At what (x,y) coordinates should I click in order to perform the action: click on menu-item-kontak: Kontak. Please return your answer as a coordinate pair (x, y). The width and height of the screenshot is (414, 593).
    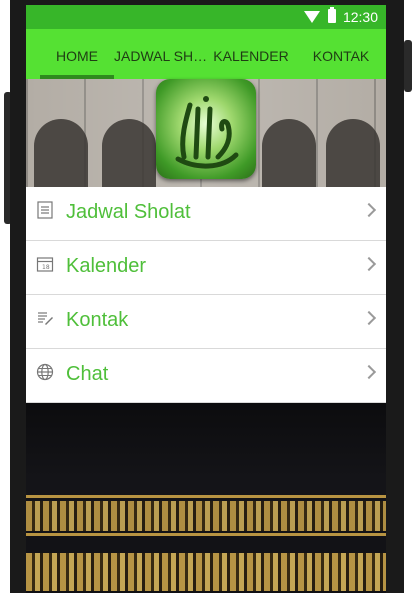
    Looking at the image, I should click on (206, 322).